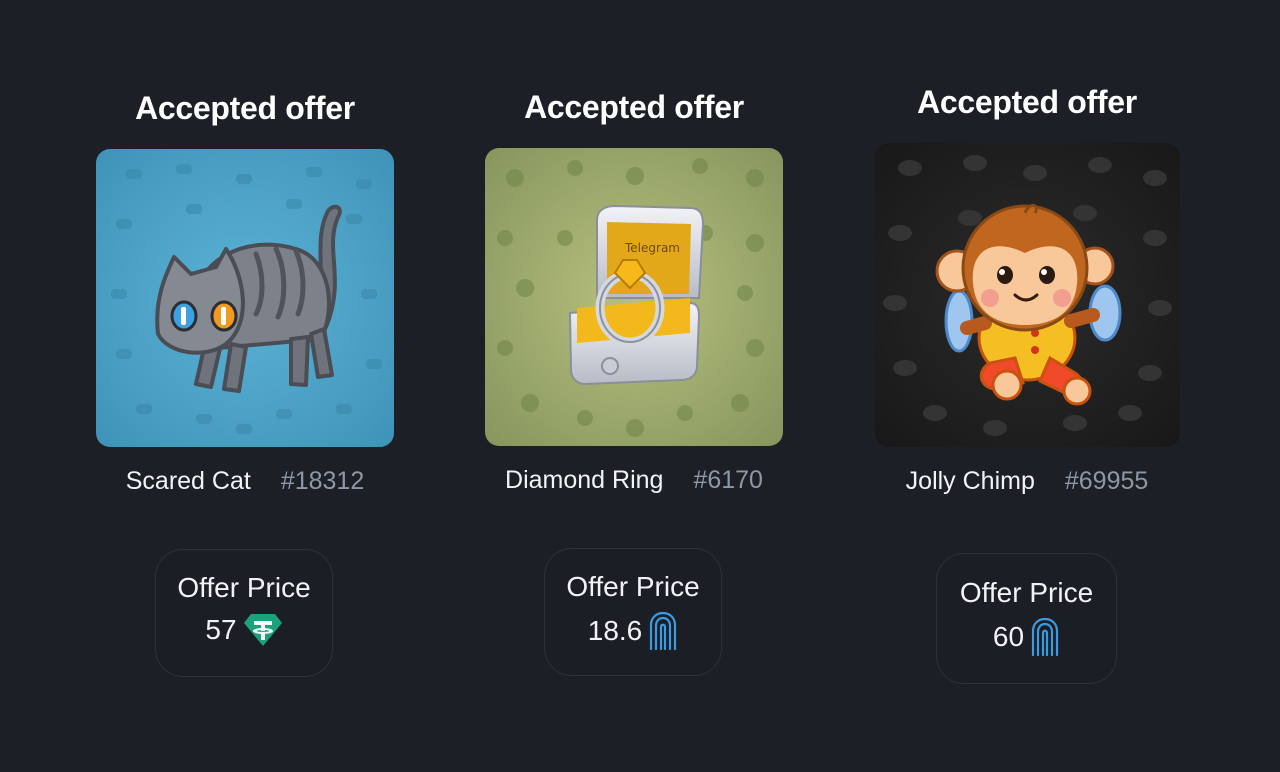 This screenshot has height=772, width=1280. What do you see at coordinates (970, 481) in the screenshot?
I see `gift-name: Jolly Chimp` at bounding box center [970, 481].